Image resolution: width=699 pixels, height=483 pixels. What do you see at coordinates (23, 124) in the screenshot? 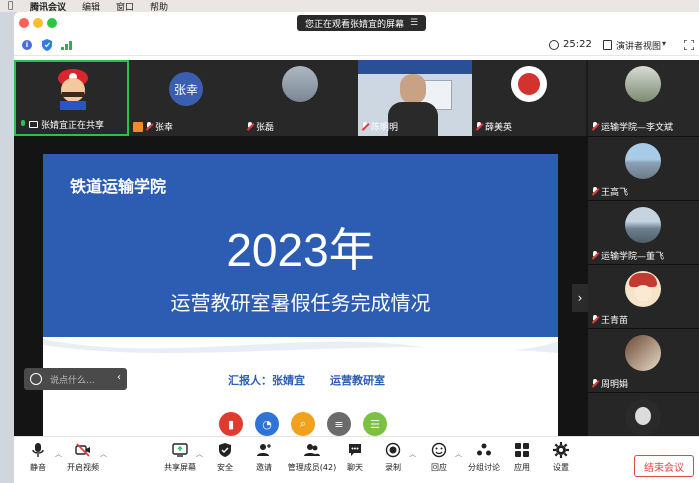
I see `mic-icon` at bounding box center [23, 124].